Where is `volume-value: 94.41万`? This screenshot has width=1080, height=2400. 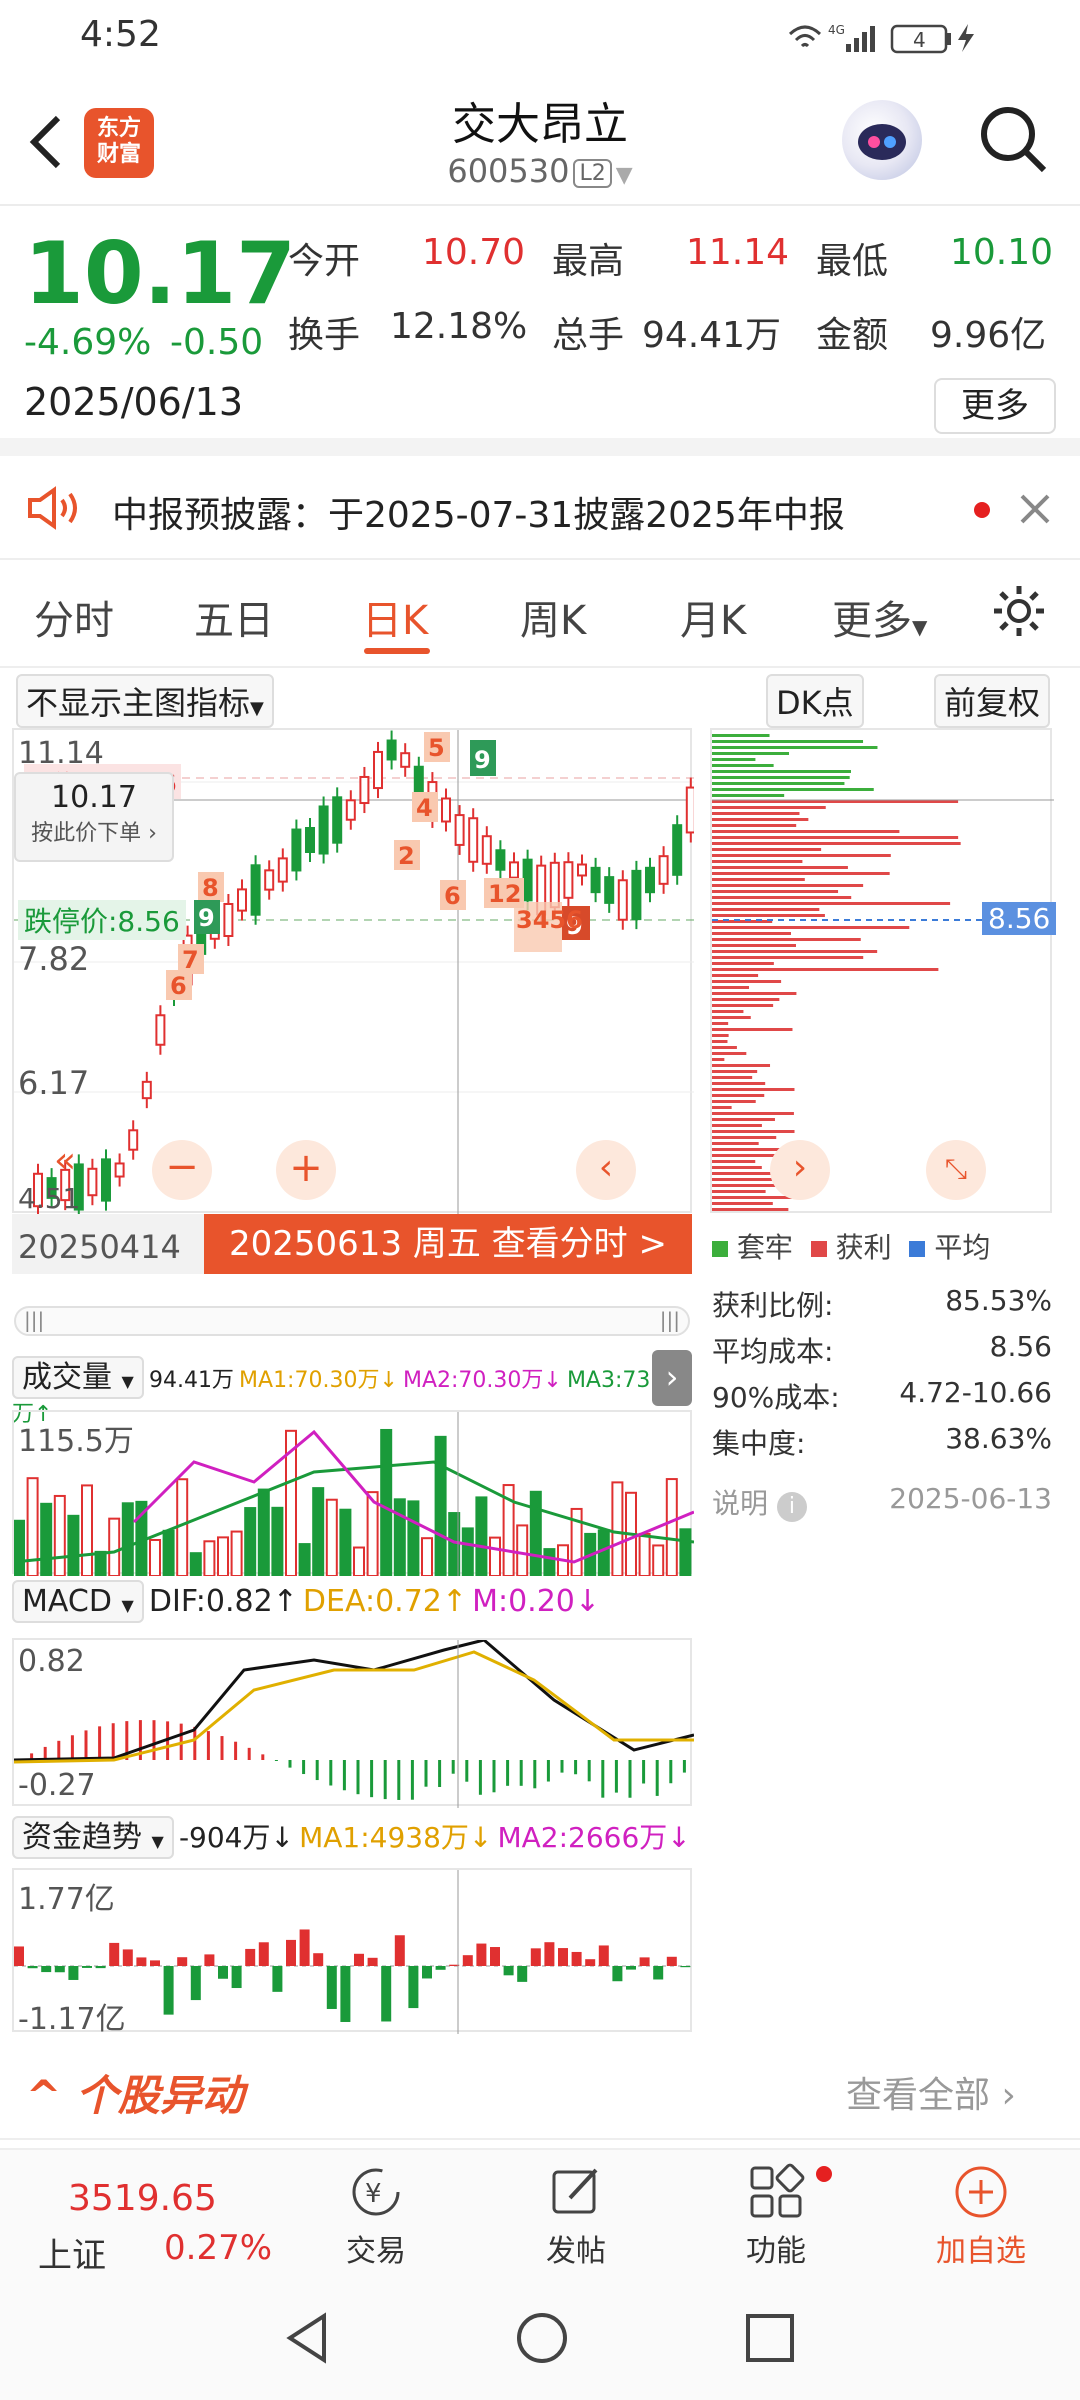 volume-value: 94.41万 is located at coordinates (712, 335).